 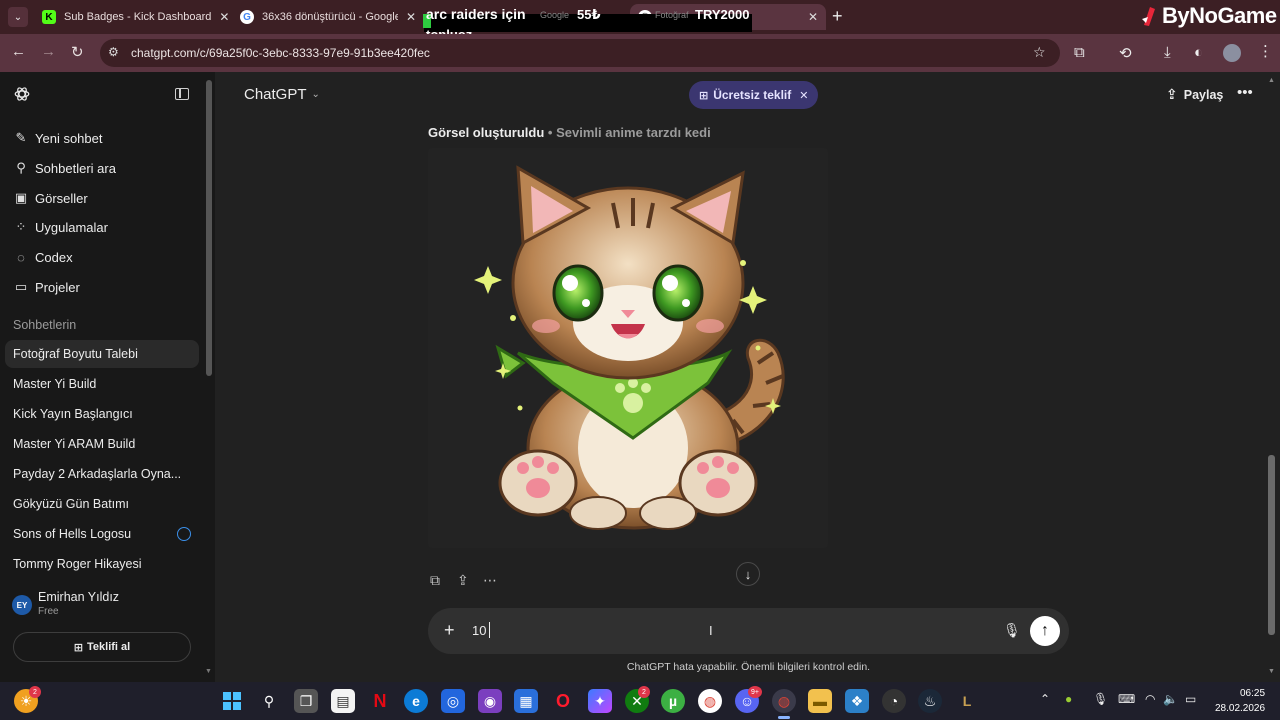 I want to click on share-label: Paylaş, so click(x=1203, y=94).